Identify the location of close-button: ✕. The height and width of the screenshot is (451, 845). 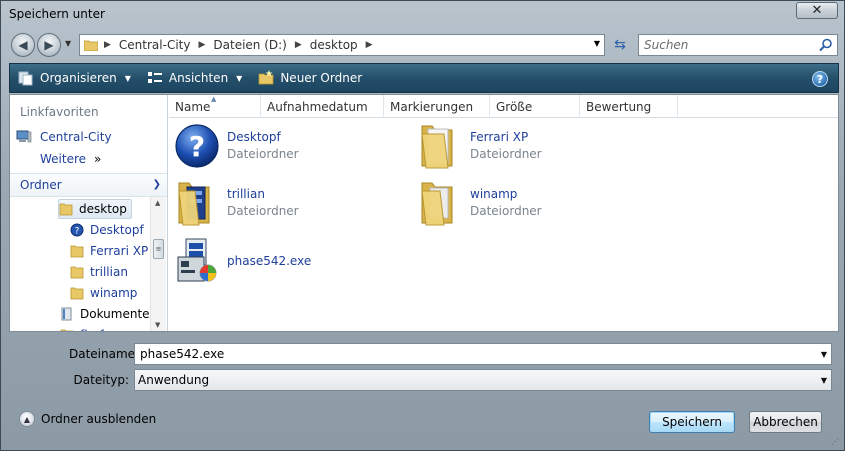
(817, 10).